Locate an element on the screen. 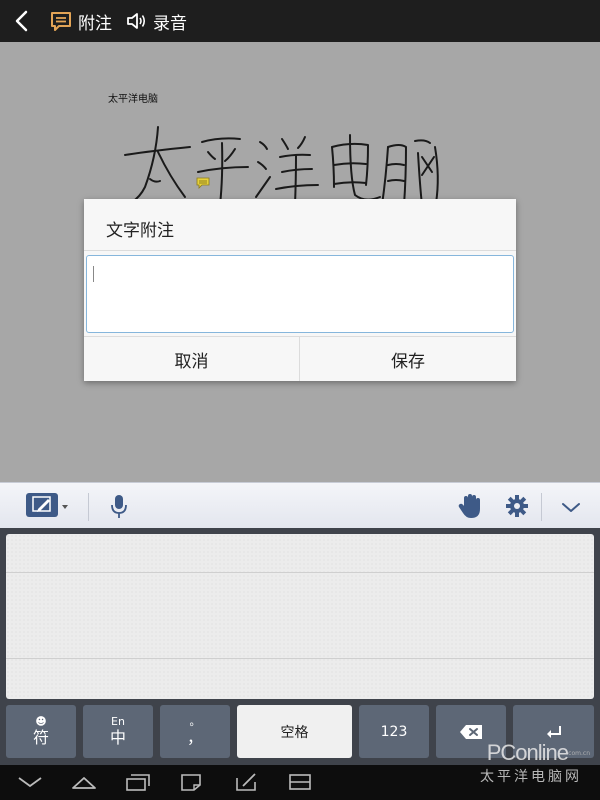 The height and width of the screenshot is (800, 600). recent-apps-icon is located at coordinates (137, 782).